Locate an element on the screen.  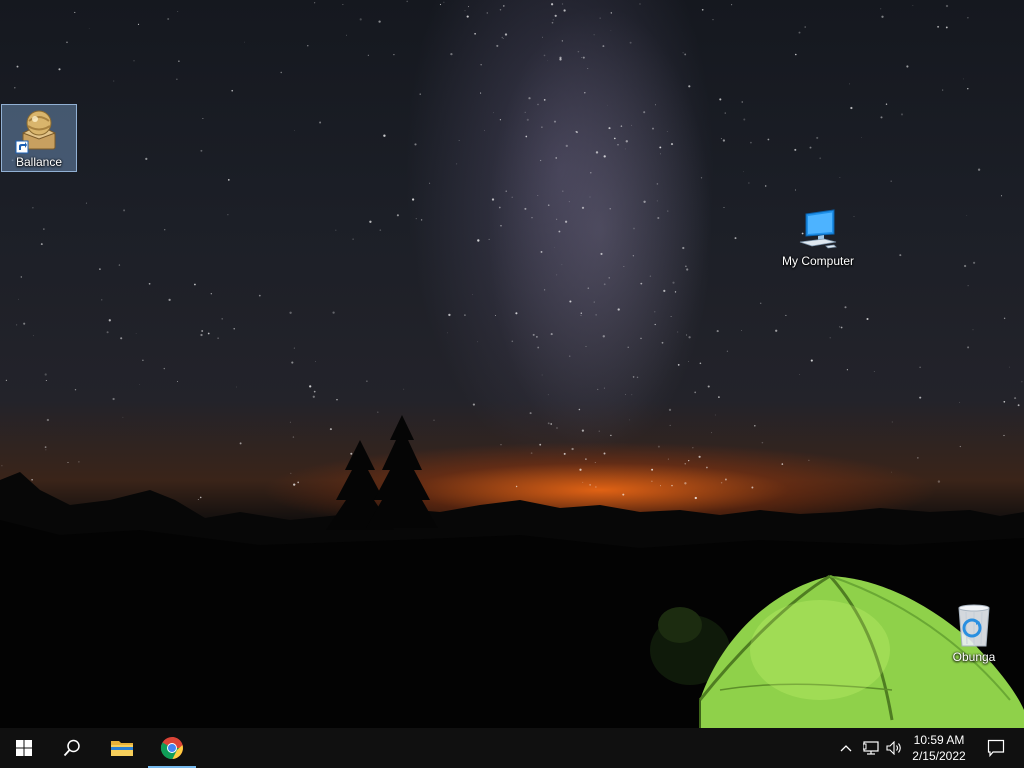
desktop-icon-my-computer: My Computer is located at coordinates (818, 238).